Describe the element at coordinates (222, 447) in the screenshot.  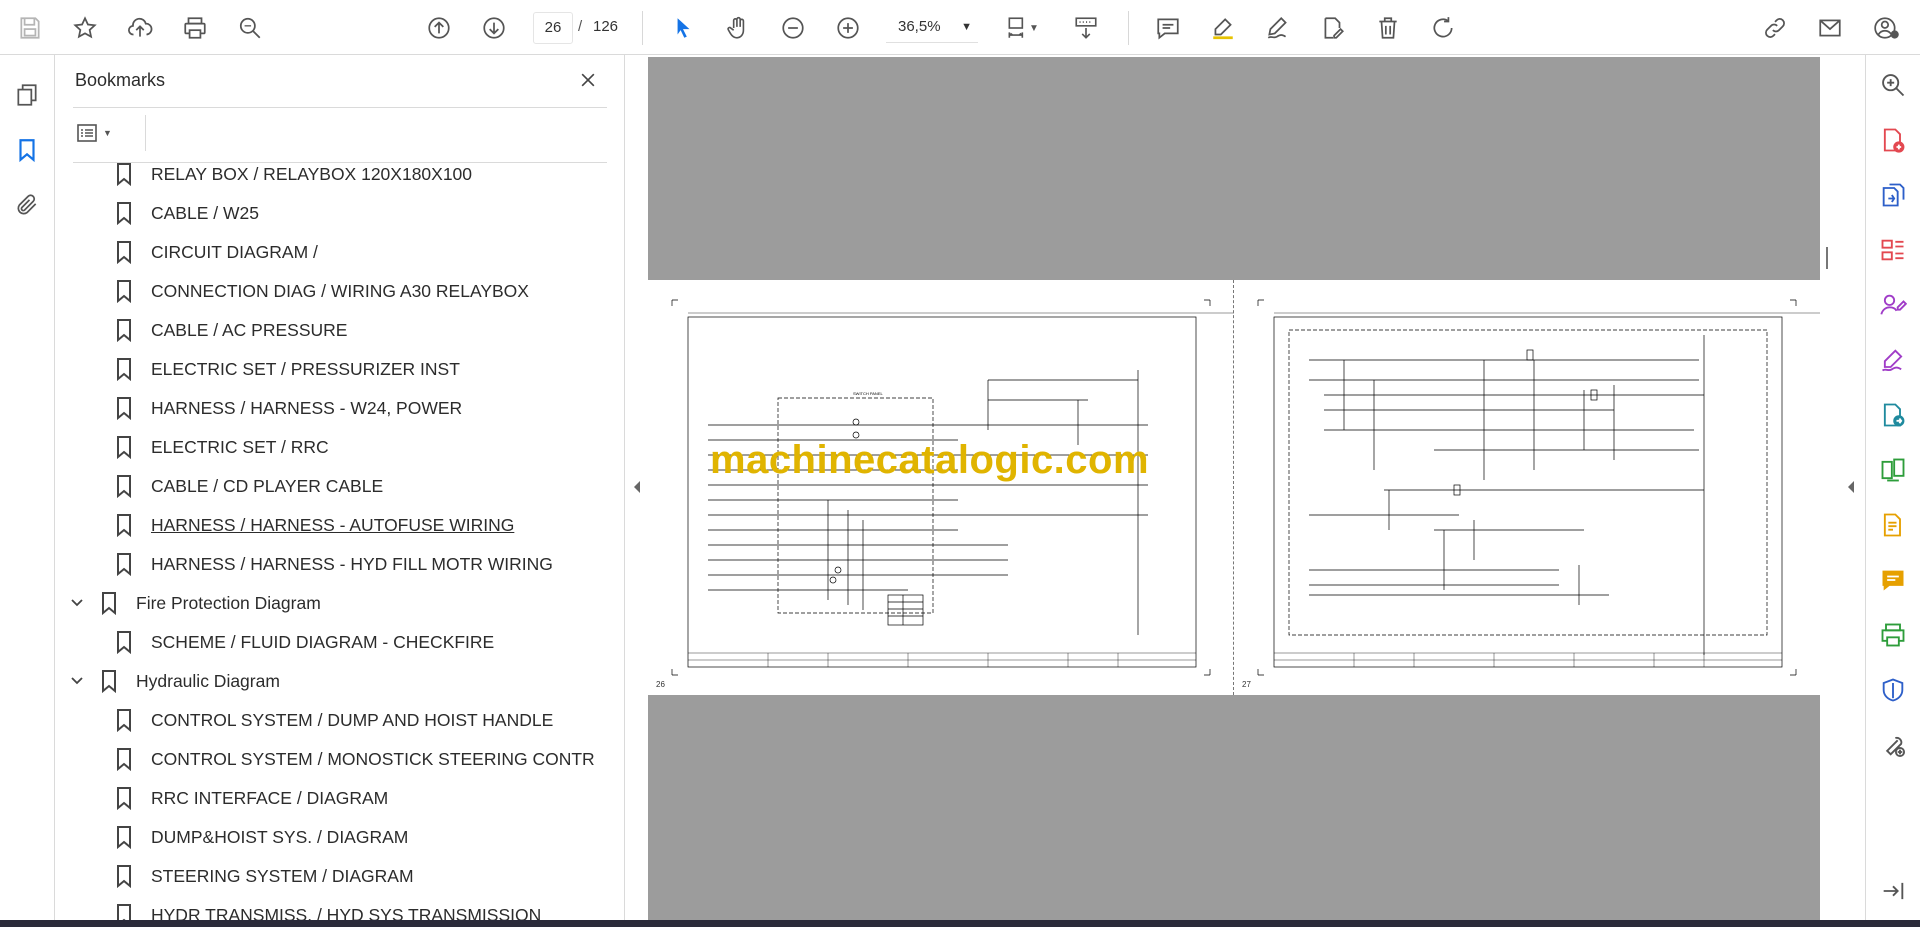
I see `bookmark-item: ELECTRIC SET / RRC` at that location.